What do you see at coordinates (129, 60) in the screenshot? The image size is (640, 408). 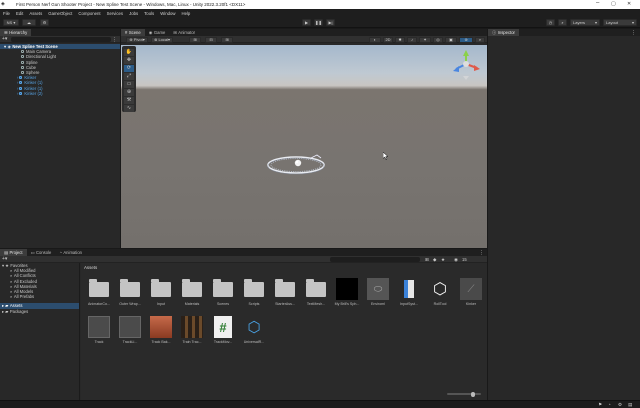 I see `move-tool-button: ✥` at bounding box center [129, 60].